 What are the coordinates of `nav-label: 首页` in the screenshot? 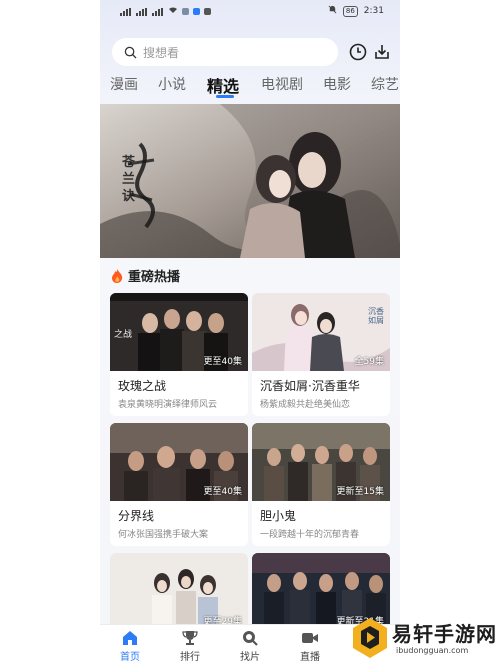 It's located at (130, 657).